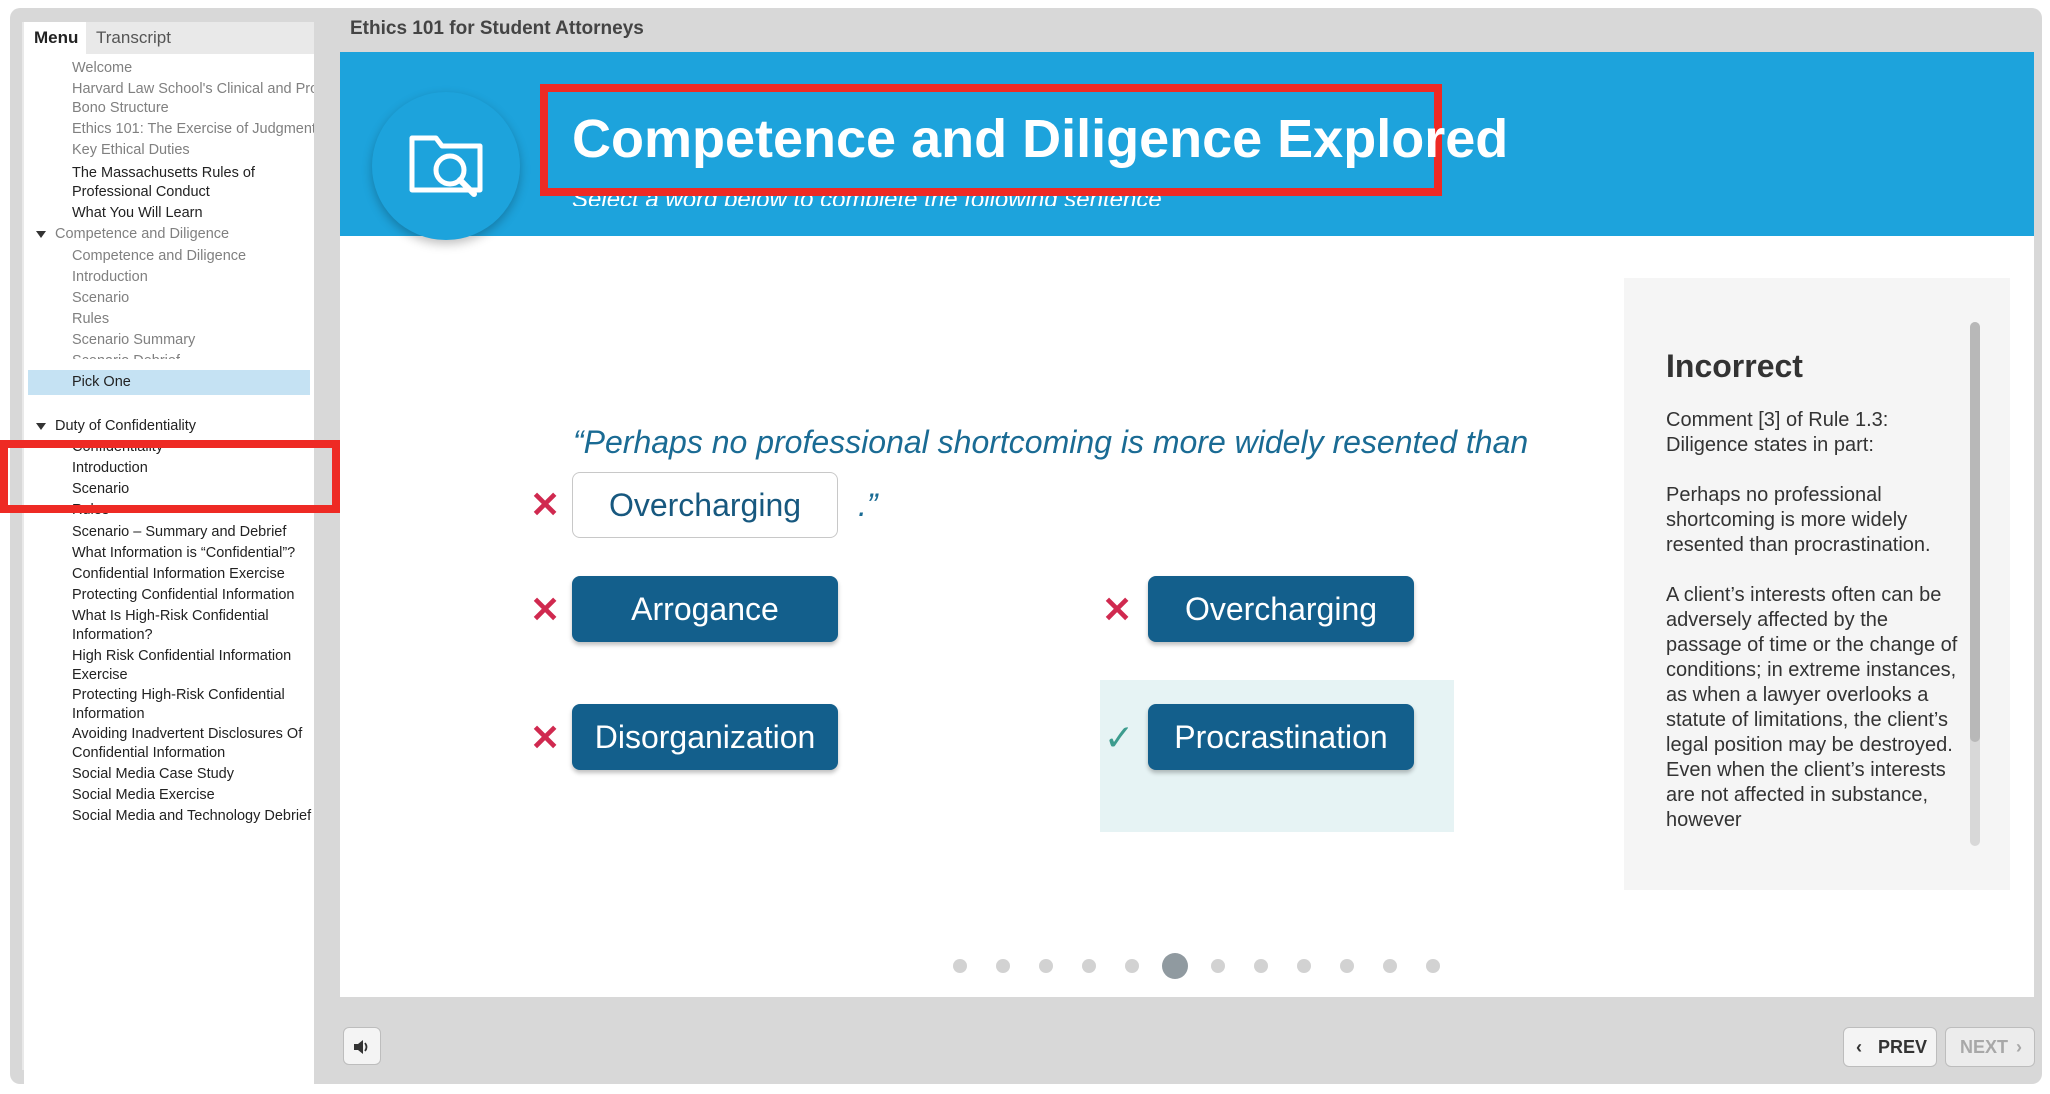 This screenshot has height=1094, width=2050. I want to click on progress-dot-current, so click(1175, 966).